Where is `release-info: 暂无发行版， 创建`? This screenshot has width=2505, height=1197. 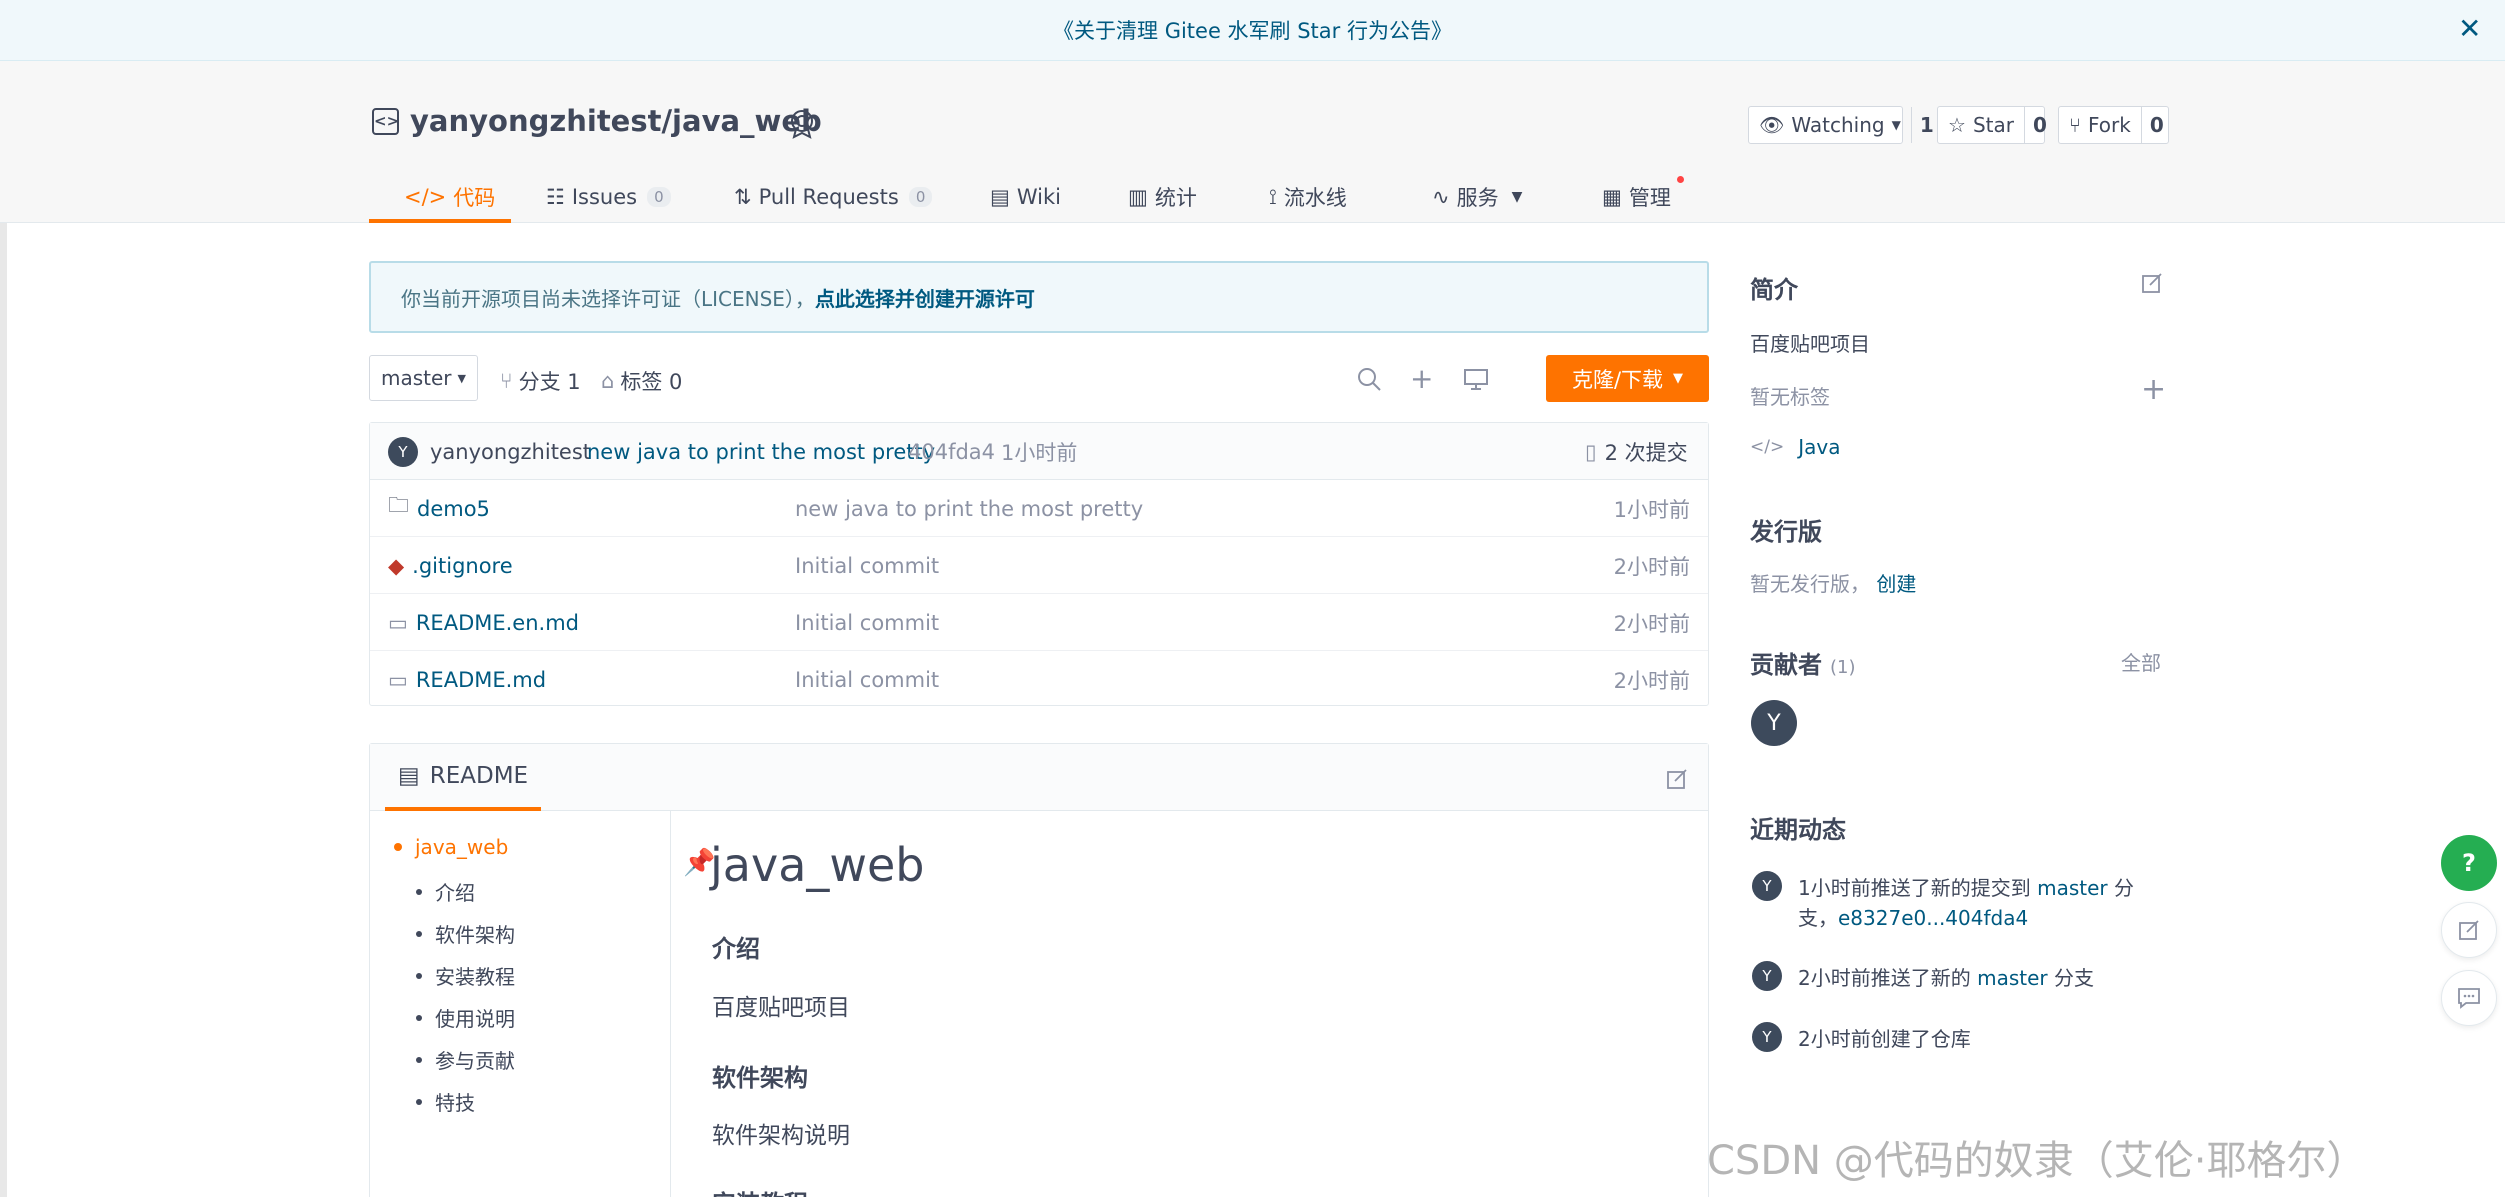
release-info: 暂无发行版， 创建 is located at coordinates (1833, 584).